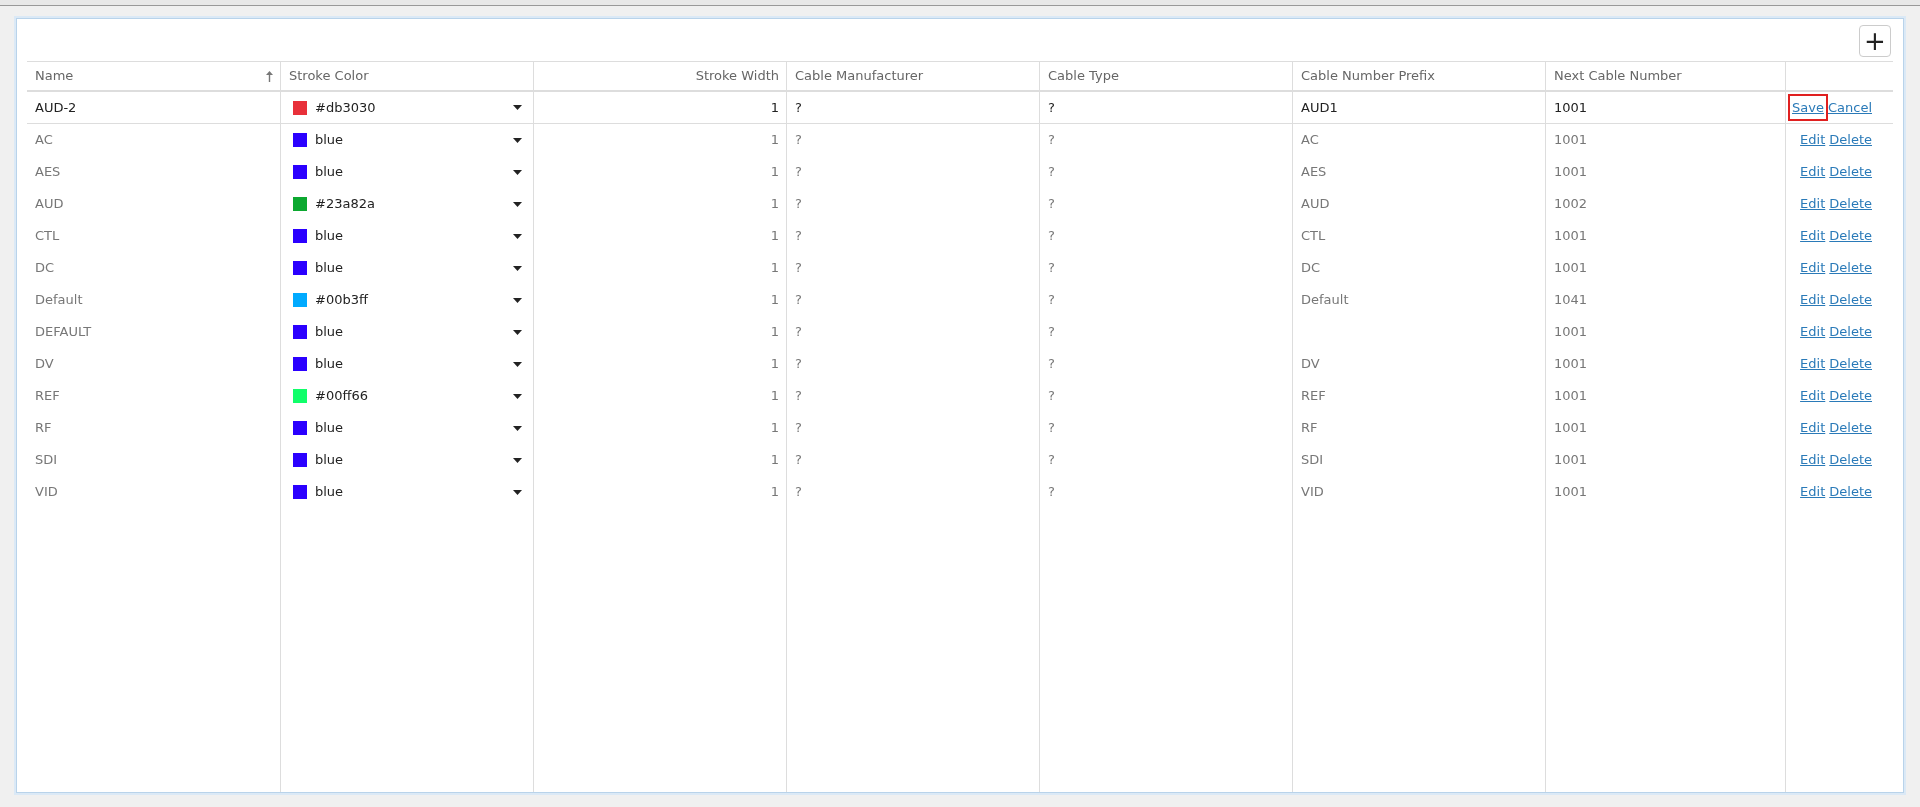 The width and height of the screenshot is (1920, 807). What do you see at coordinates (1319, 107) in the screenshot?
I see `table-cell-text: AUD1` at bounding box center [1319, 107].